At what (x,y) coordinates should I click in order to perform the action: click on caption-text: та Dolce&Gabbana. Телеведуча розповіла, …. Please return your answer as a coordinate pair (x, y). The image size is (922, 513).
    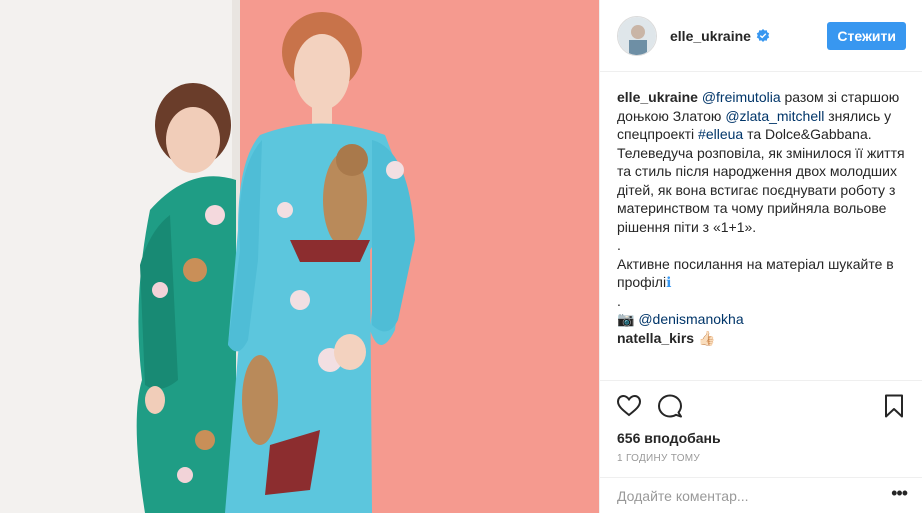
    Looking at the image, I should click on (761, 180).